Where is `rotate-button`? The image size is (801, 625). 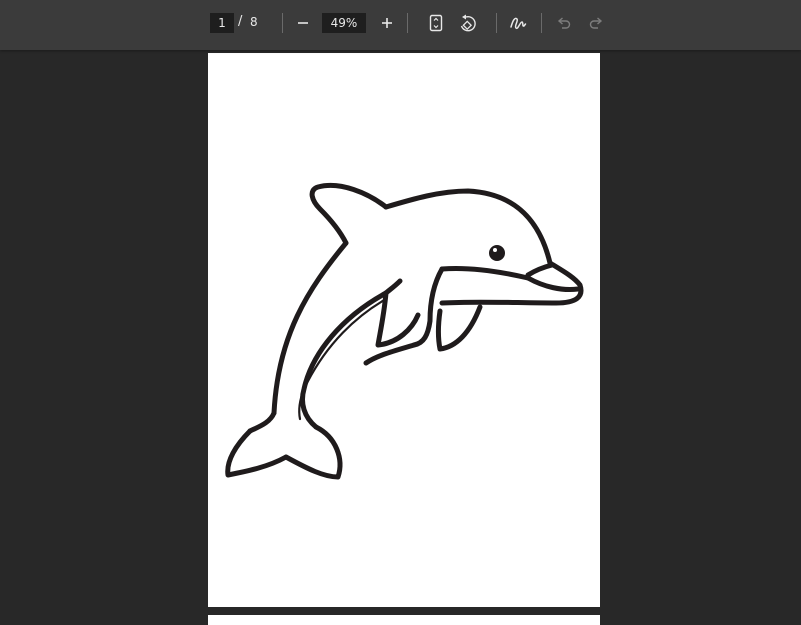
rotate-button is located at coordinates (468, 23).